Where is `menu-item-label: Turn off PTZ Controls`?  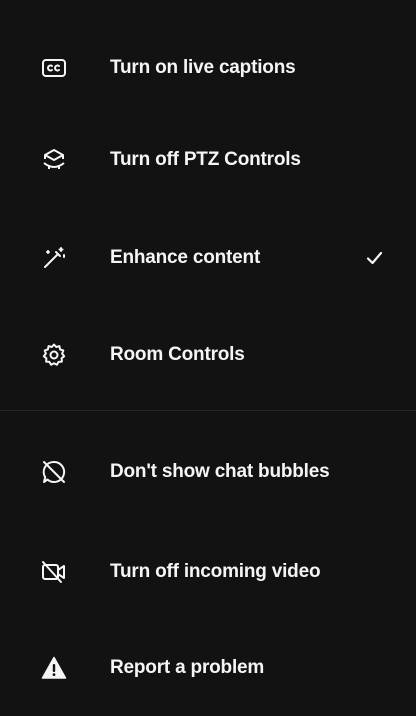 menu-item-label: Turn off PTZ Controls is located at coordinates (205, 159).